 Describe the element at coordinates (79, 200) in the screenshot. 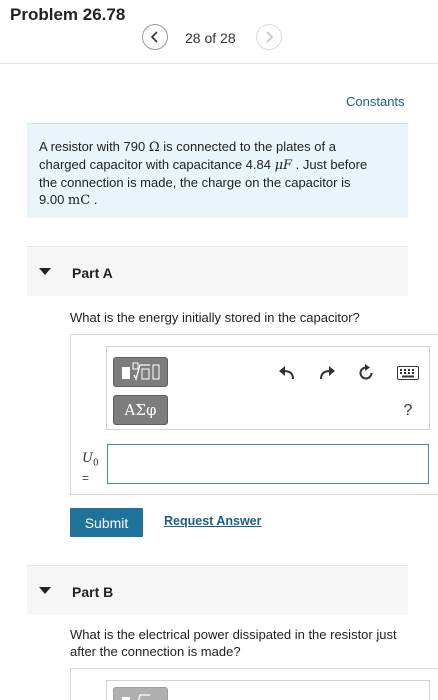

I see `millicoulomb-unit: mC` at that location.